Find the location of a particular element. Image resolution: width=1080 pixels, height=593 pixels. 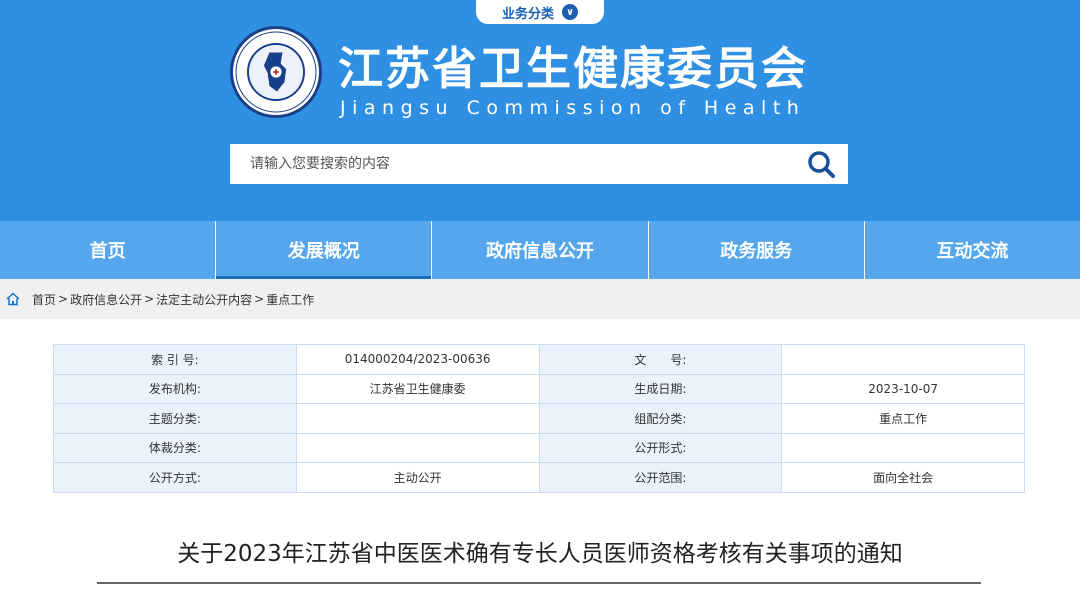

nav-item-government-info: 政府信息公开 is located at coordinates (540, 250).